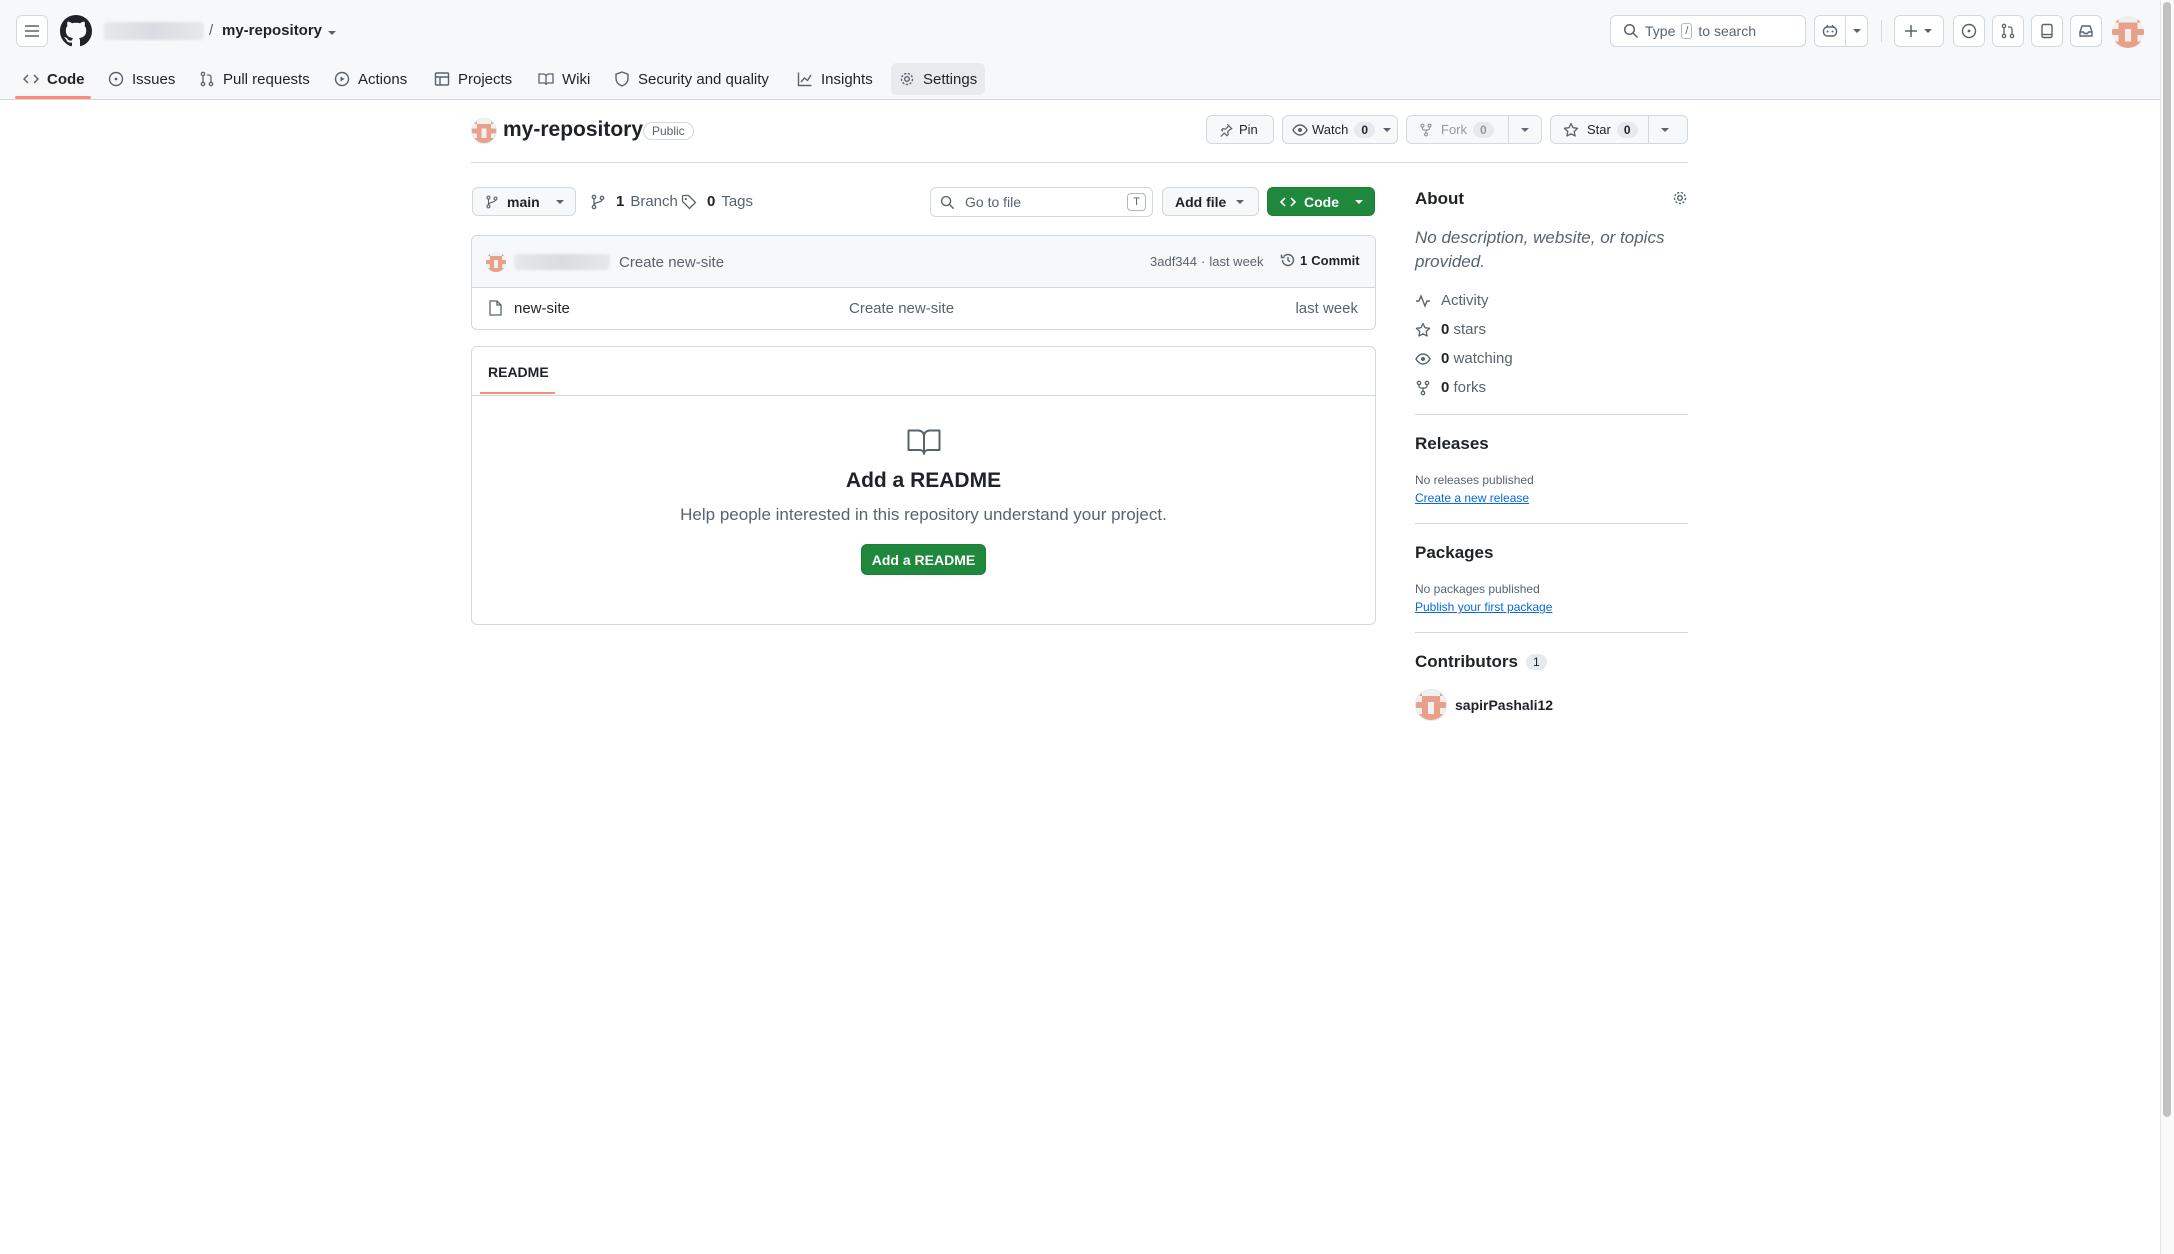  I want to click on copilot-button, so click(1841, 31).